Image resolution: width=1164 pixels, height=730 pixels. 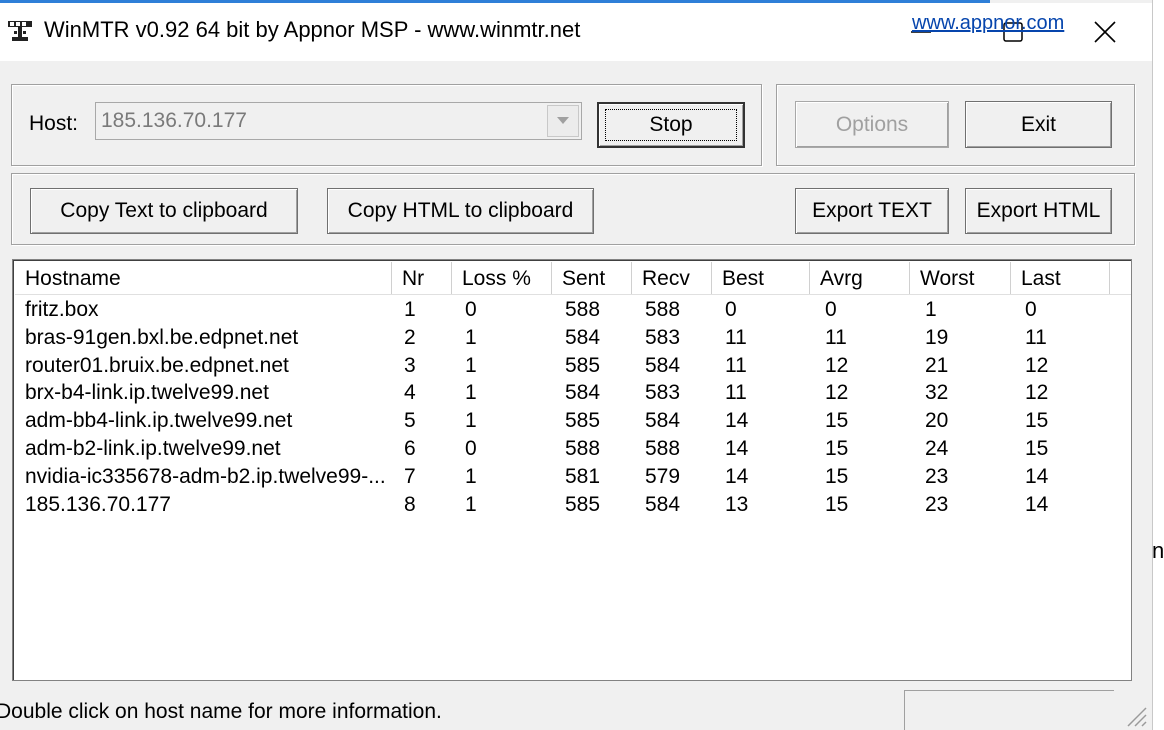 What do you see at coordinates (62, 309) in the screenshot?
I see `cell-hostname: fritz.box` at bounding box center [62, 309].